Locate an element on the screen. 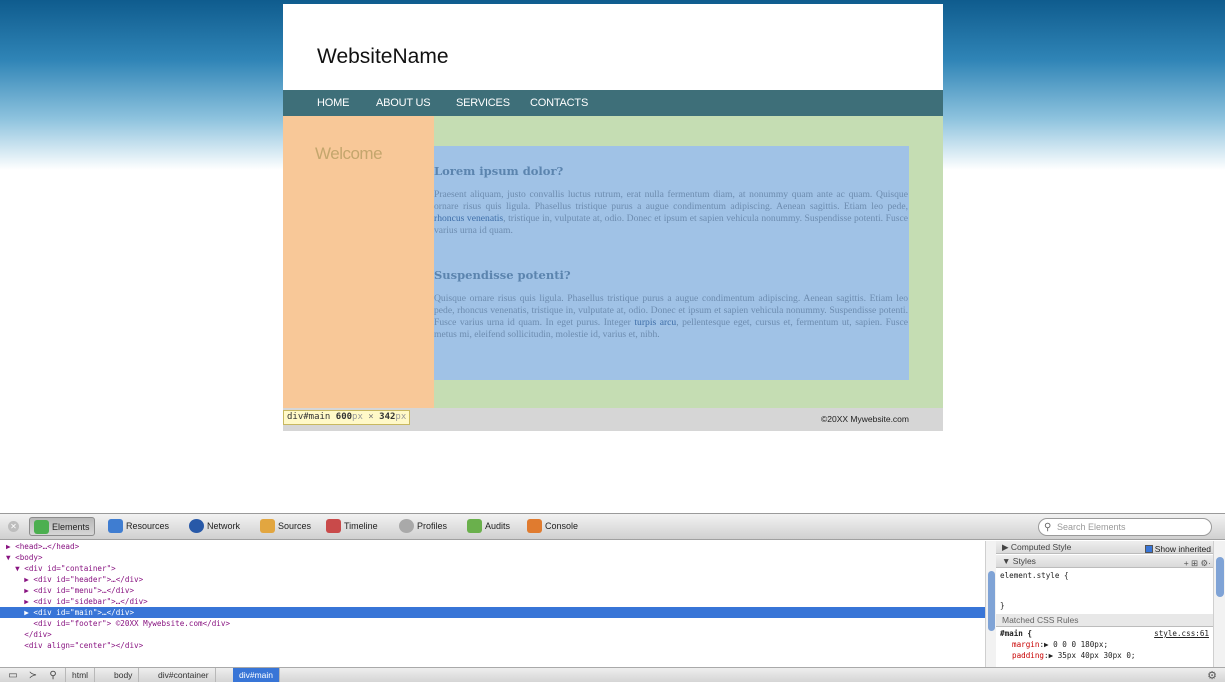  dom-line: ▼ <div id="container"> is located at coordinates (492, 568).